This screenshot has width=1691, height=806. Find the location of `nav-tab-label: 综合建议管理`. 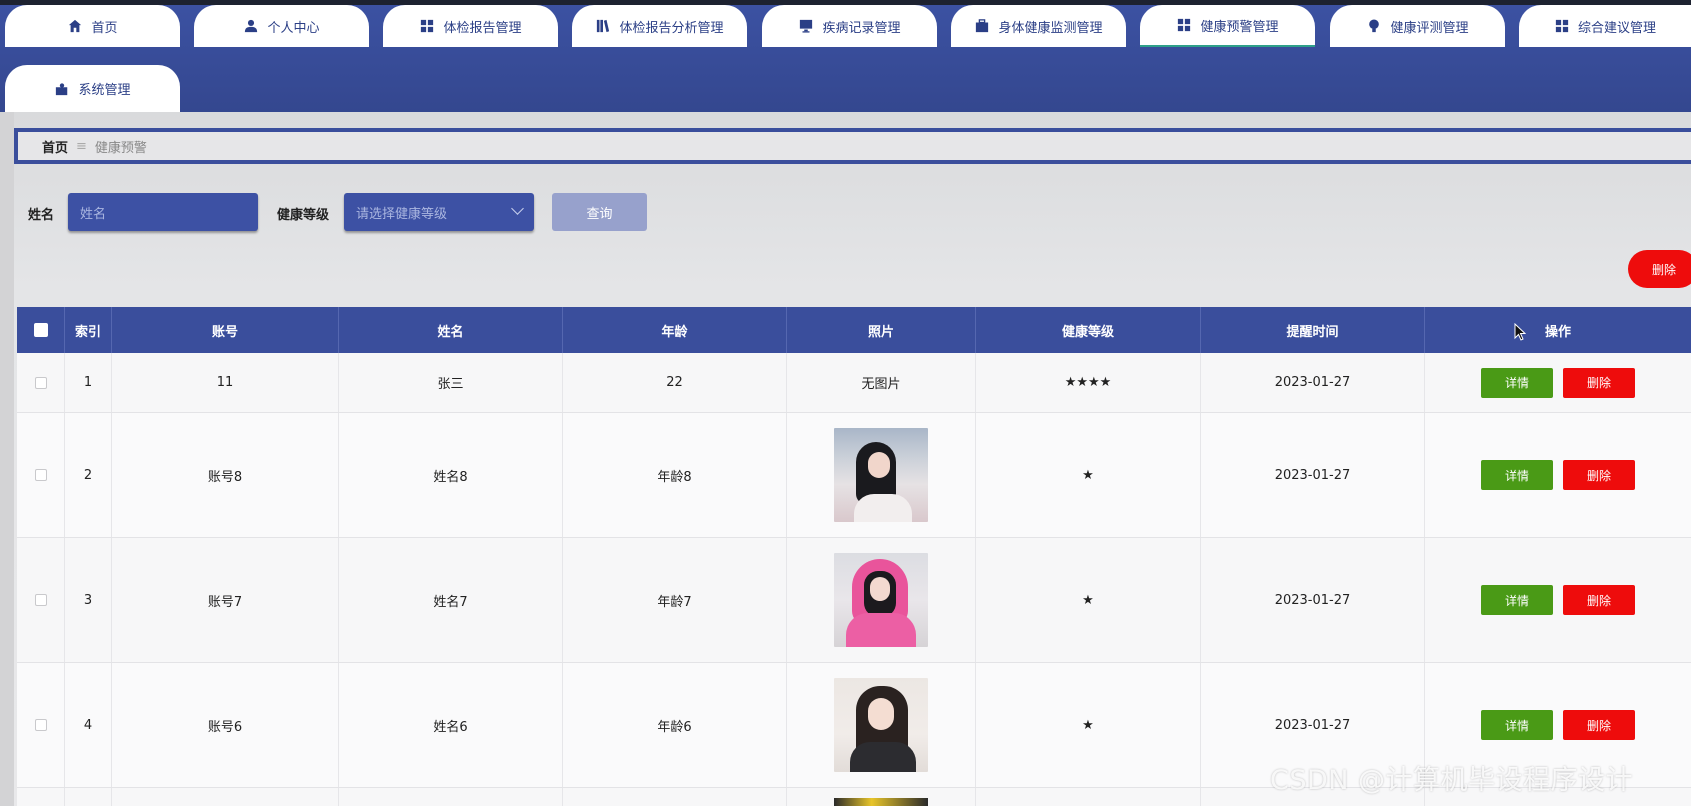

nav-tab-label: 综合建议管理 is located at coordinates (1616, 28).